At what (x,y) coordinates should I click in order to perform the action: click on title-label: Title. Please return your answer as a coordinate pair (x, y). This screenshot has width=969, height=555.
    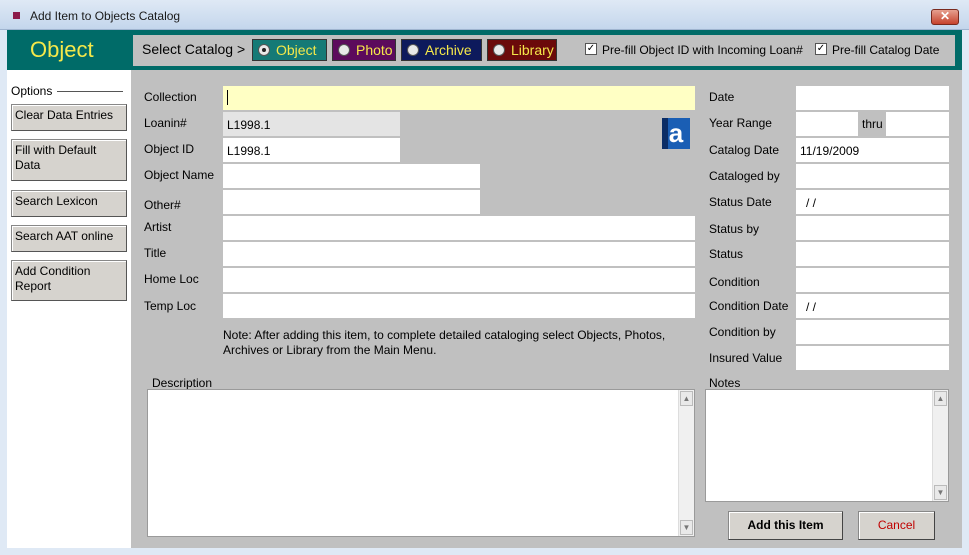
    Looking at the image, I should click on (155, 253).